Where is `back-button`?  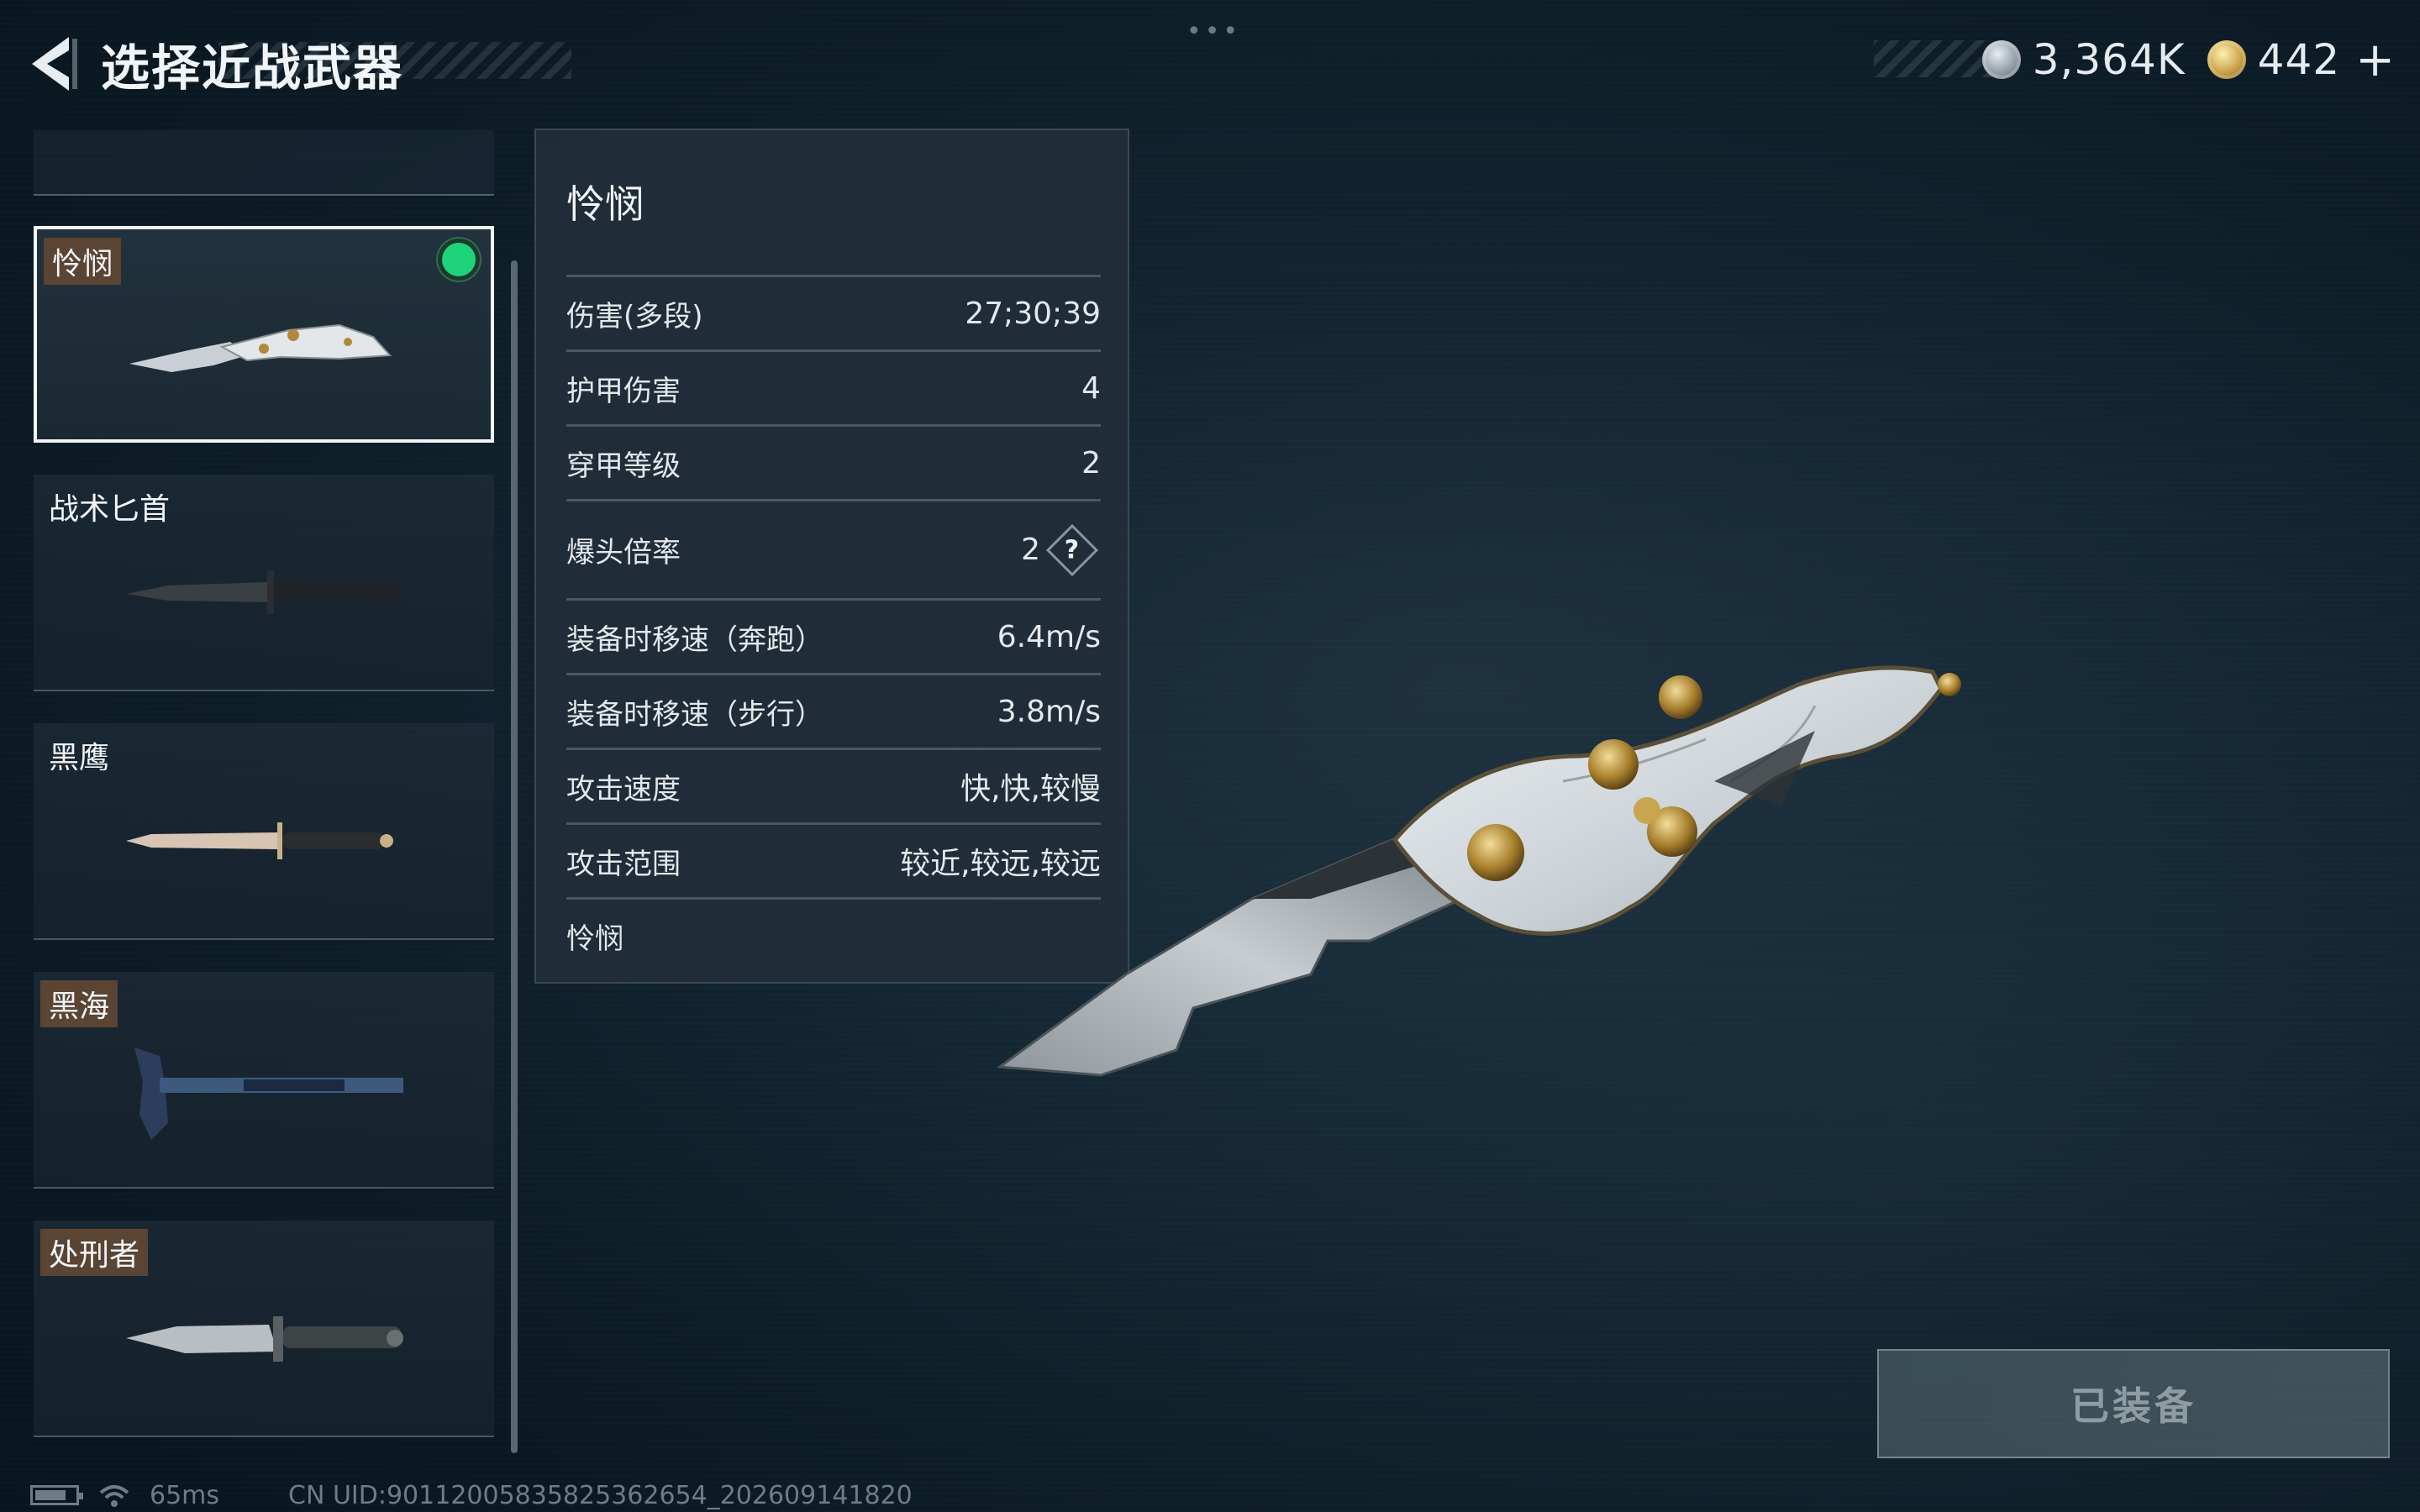 back-button is located at coordinates (54, 63).